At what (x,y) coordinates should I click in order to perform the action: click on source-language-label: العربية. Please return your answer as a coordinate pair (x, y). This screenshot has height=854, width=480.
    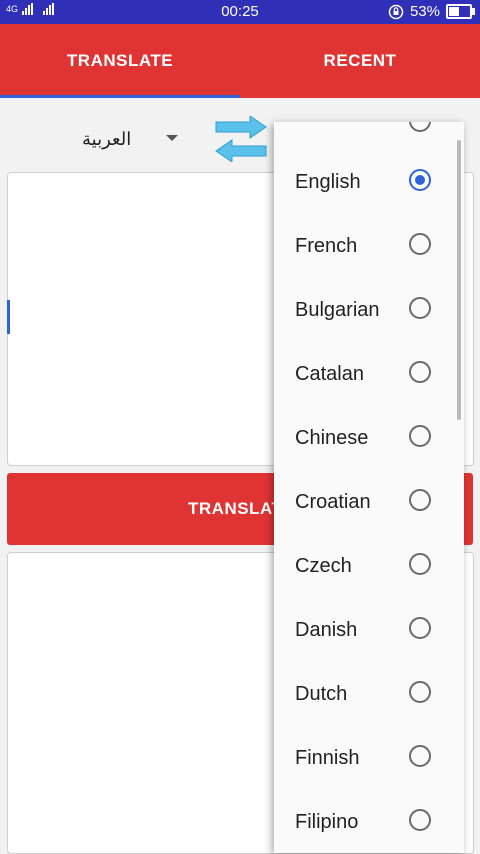
    Looking at the image, I should click on (107, 138).